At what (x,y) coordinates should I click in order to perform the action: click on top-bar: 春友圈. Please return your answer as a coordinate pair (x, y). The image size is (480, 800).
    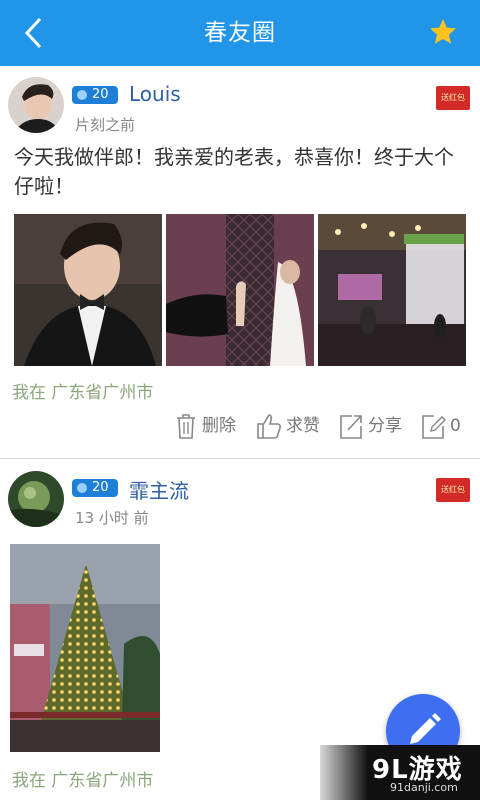
    Looking at the image, I should click on (240, 33).